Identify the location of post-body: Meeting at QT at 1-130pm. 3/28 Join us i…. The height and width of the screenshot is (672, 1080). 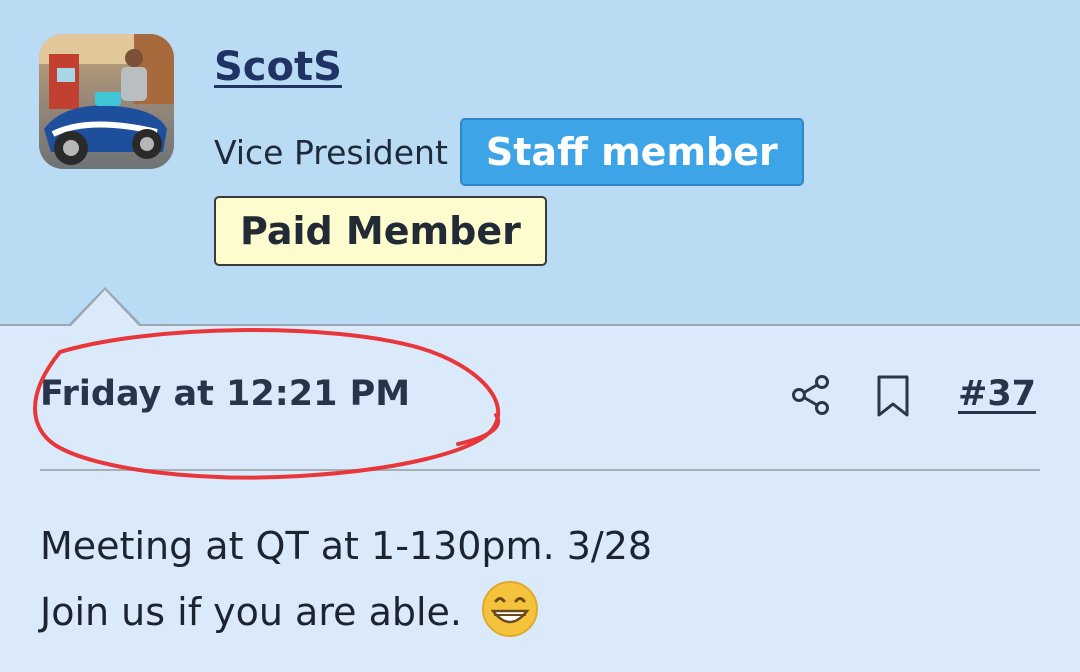
(346, 579).